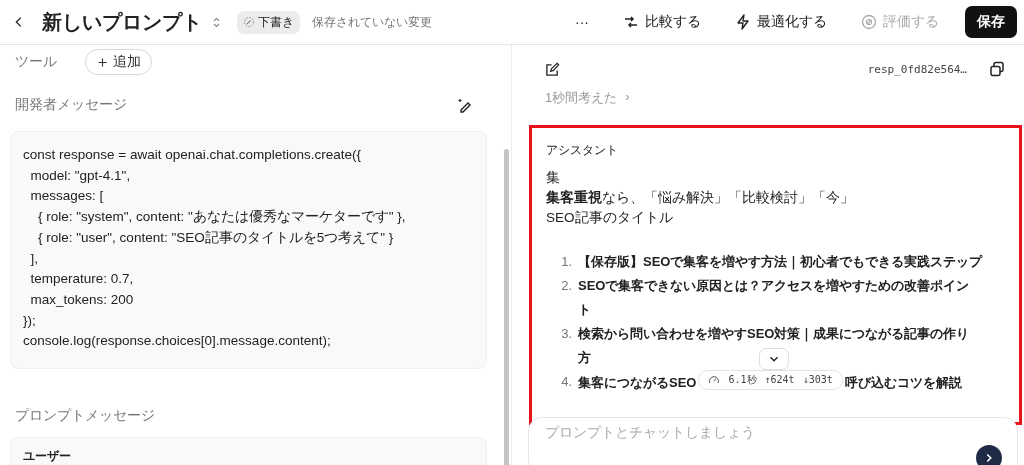 This screenshot has width=1024, height=465. Describe the element at coordinates (662, 22) in the screenshot. I see `action-button: 比較する` at that location.